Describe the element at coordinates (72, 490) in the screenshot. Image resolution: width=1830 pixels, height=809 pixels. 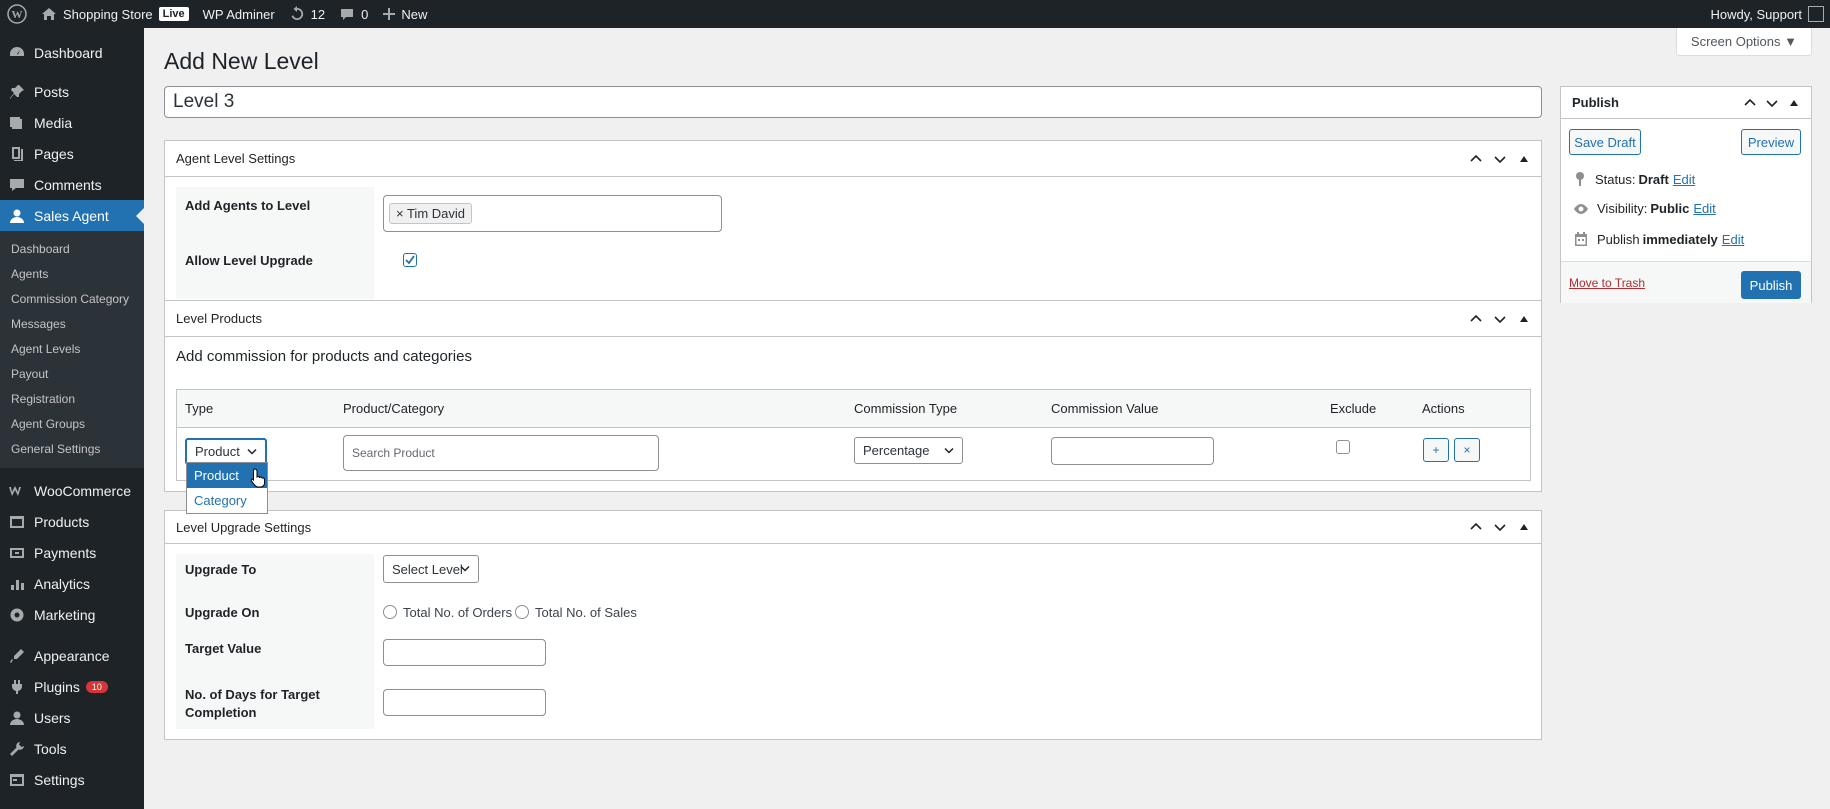
I see `menu-woocommerce: WooCommerce` at that location.